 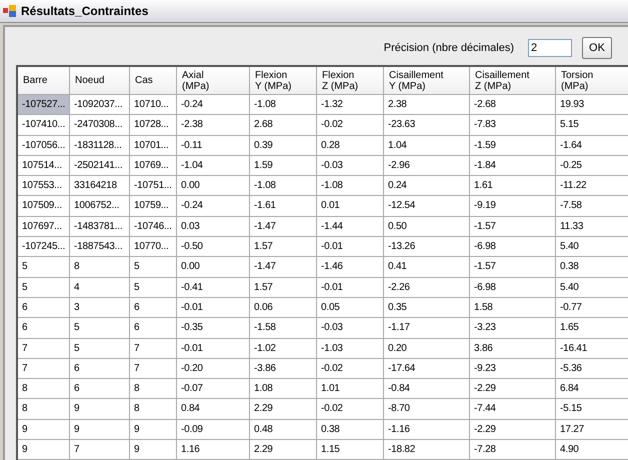 I want to click on table-cell: 1.58, so click(x=513, y=308).